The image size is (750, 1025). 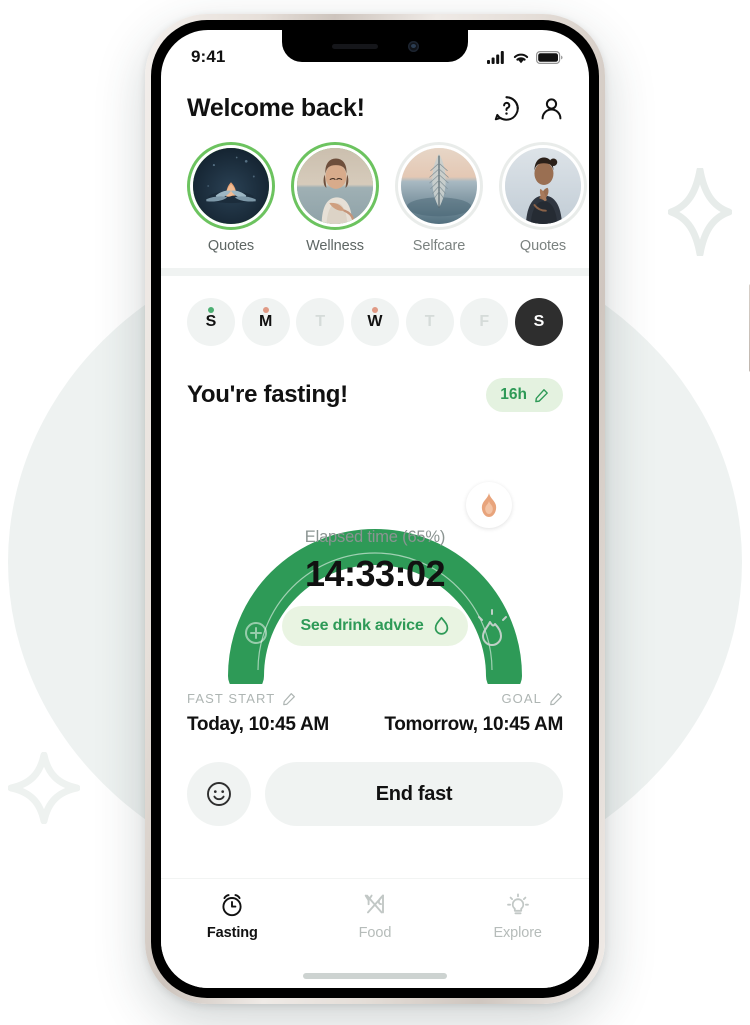 I want to click on sparkle-top-right-icon, so click(x=700, y=212).